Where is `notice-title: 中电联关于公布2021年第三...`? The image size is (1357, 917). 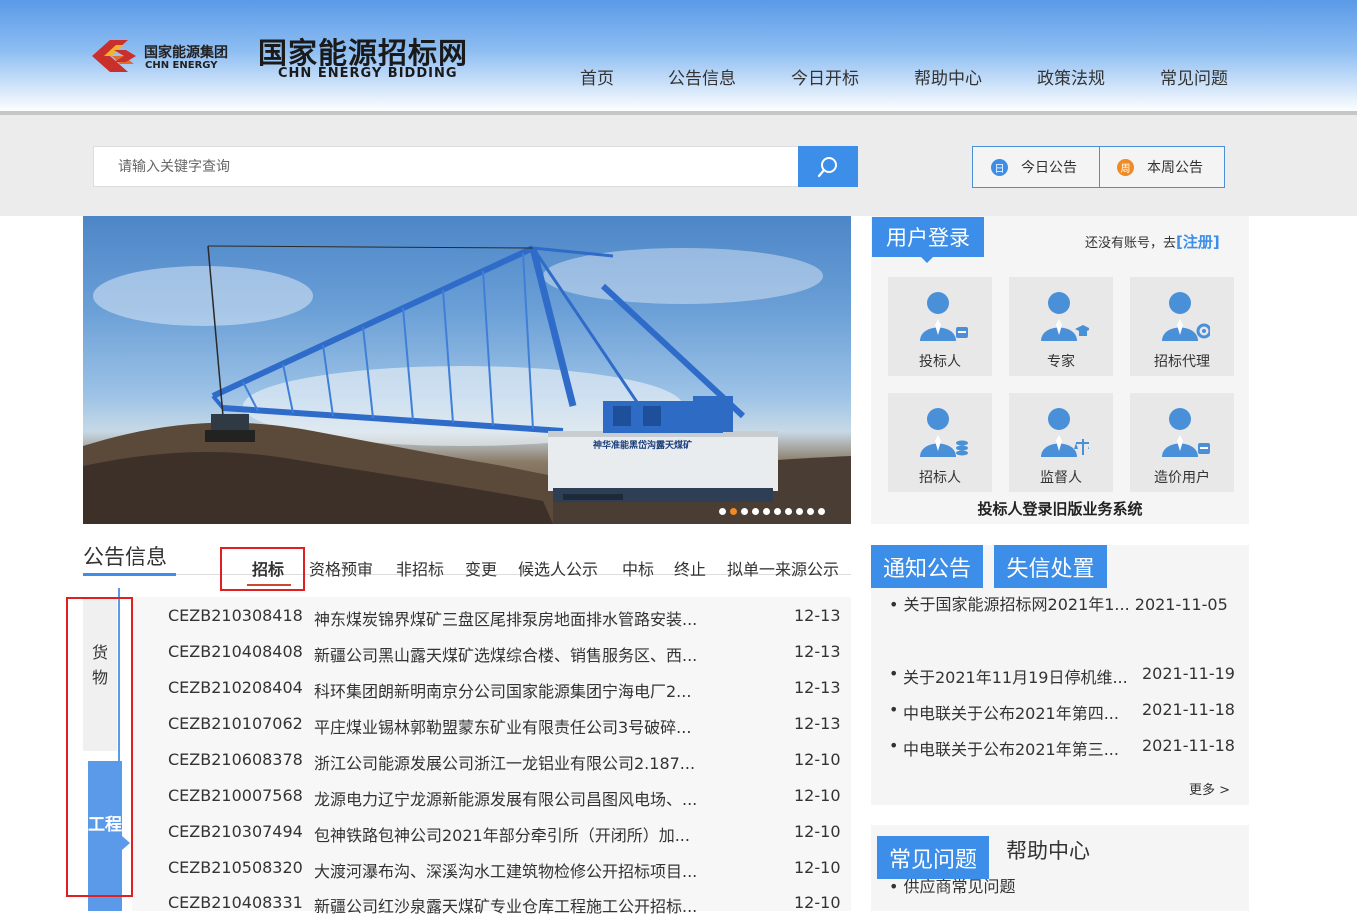
notice-title: 中电联关于公布2021年第三... is located at coordinates (1011, 749).